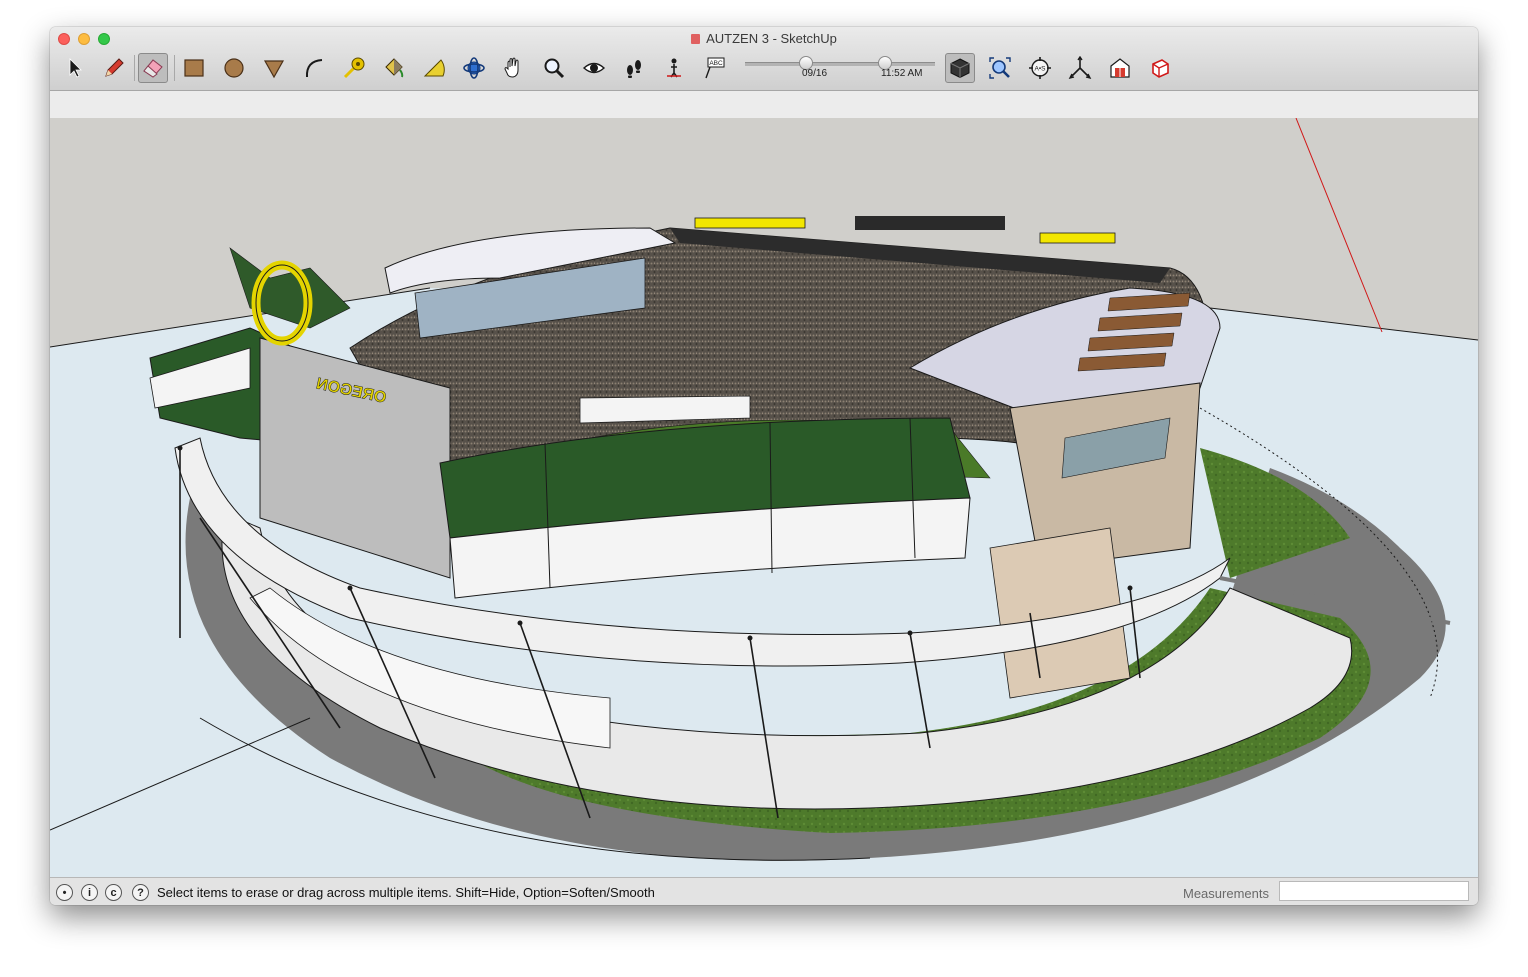 Image resolution: width=1528 pixels, height=977 pixels. Describe the element at coordinates (113, 892) in the screenshot. I see `sign-in-icon: c` at that location.